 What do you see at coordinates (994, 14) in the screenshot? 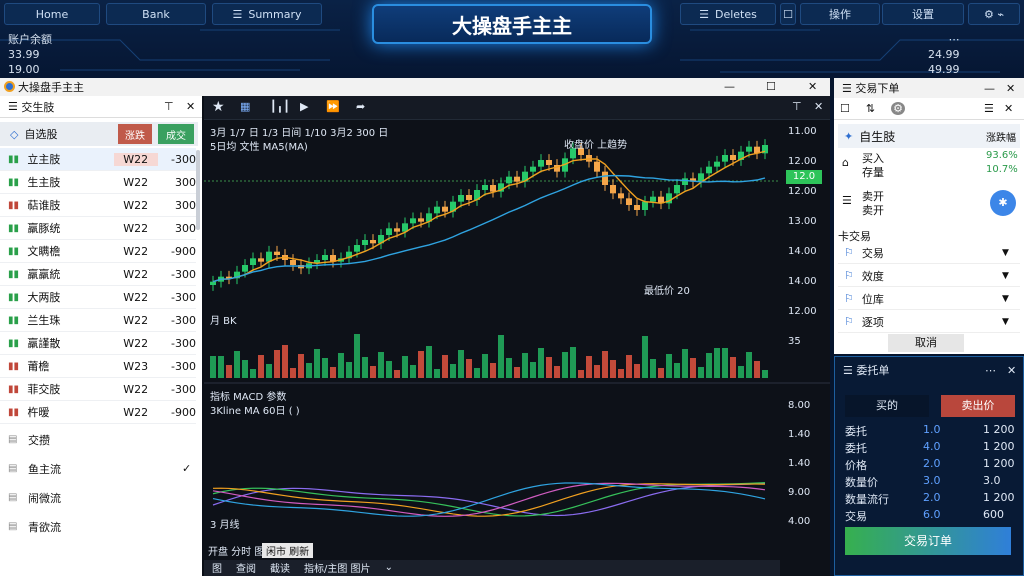
I see `settings-button: ⚙ ⌁` at bounding box center [994, 14].